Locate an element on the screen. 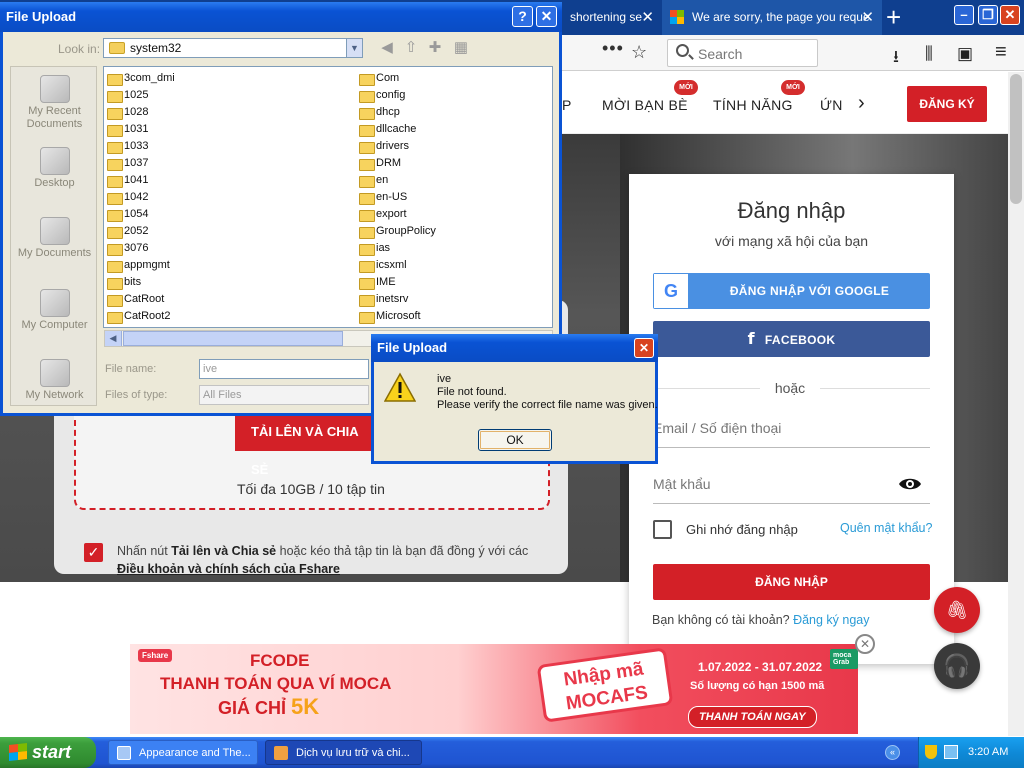 The width and height of the screenshot is (1024, 768). place-my-network: My Network is located at coordinates (54, 380).